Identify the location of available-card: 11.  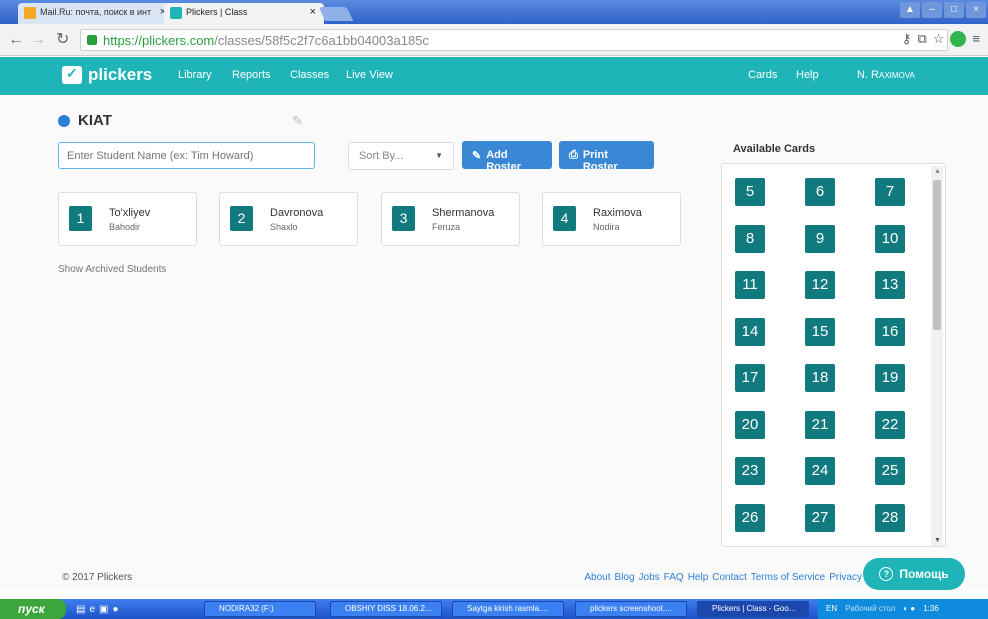
(750, 285).